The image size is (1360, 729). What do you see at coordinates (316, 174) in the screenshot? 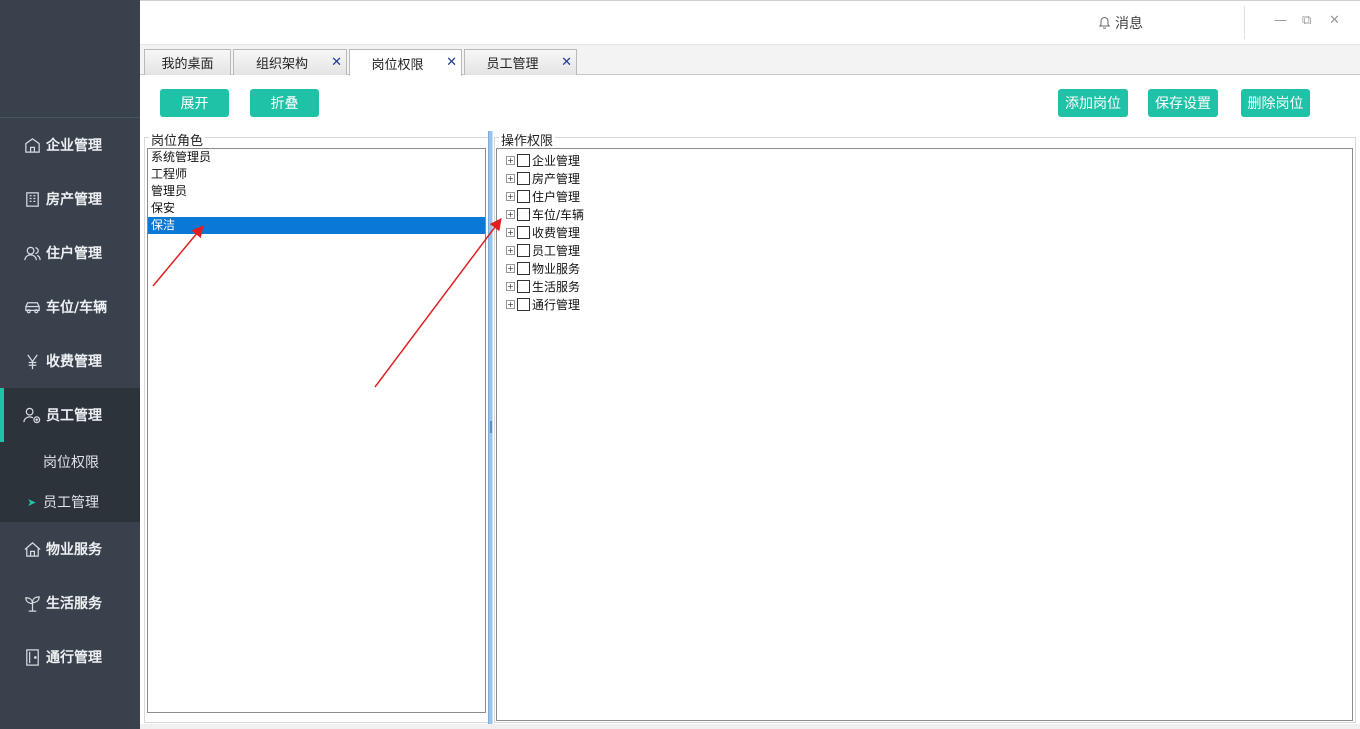
I see `list-item: 工程师` at bounding box center [316, 174].